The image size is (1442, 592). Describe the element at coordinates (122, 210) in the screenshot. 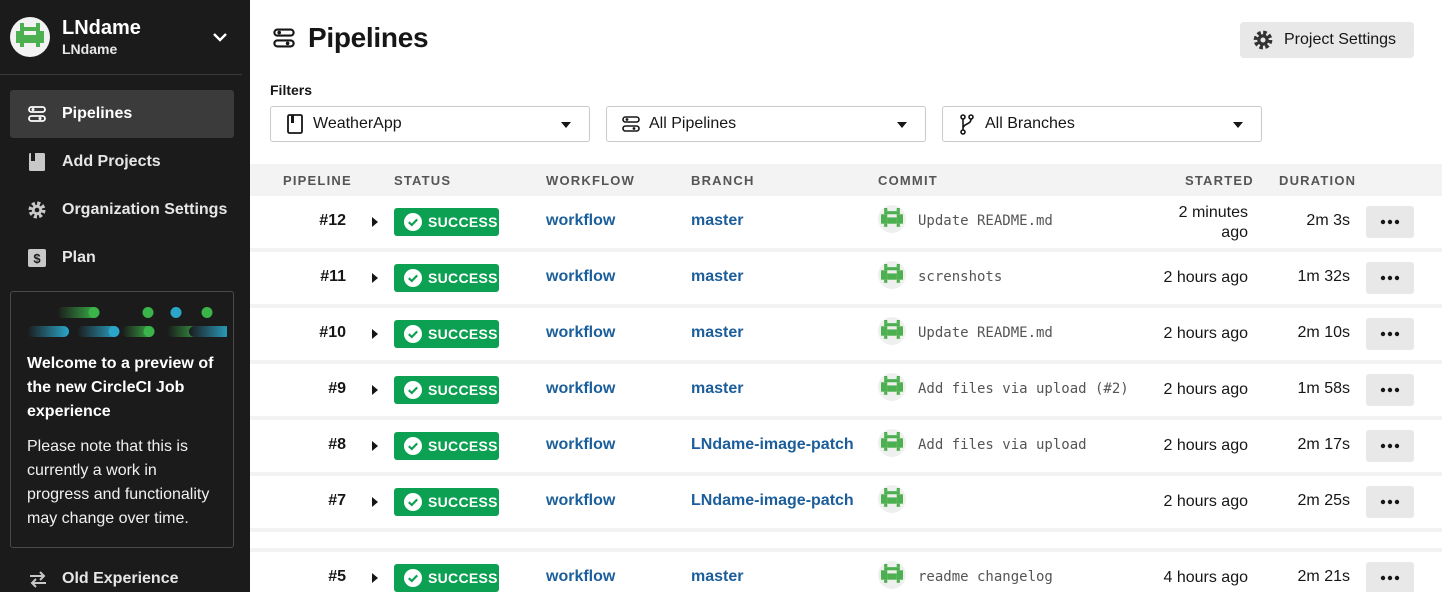

I see `sidebar-item-organization-settings: Organization Settings` at that location.